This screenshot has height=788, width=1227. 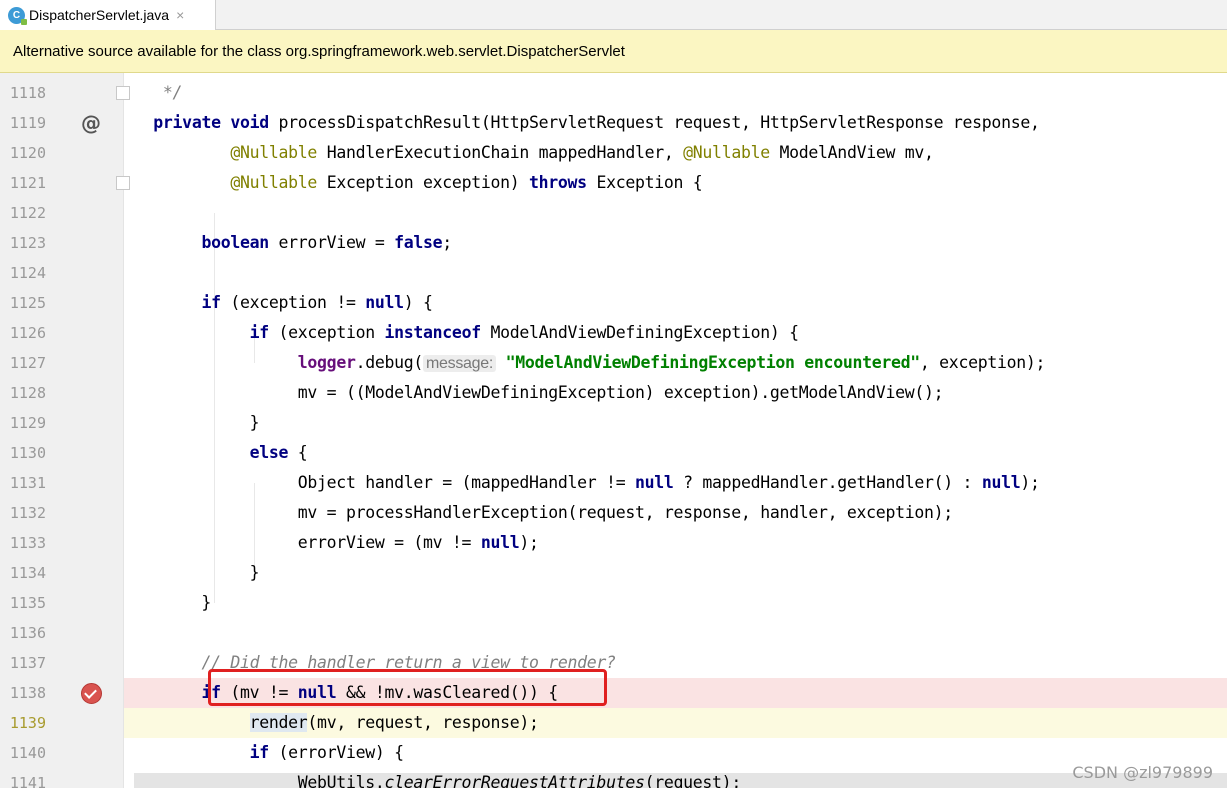 I want to click on code-line: 1123 boolean errorView = false;, so click(x=613, y=243).